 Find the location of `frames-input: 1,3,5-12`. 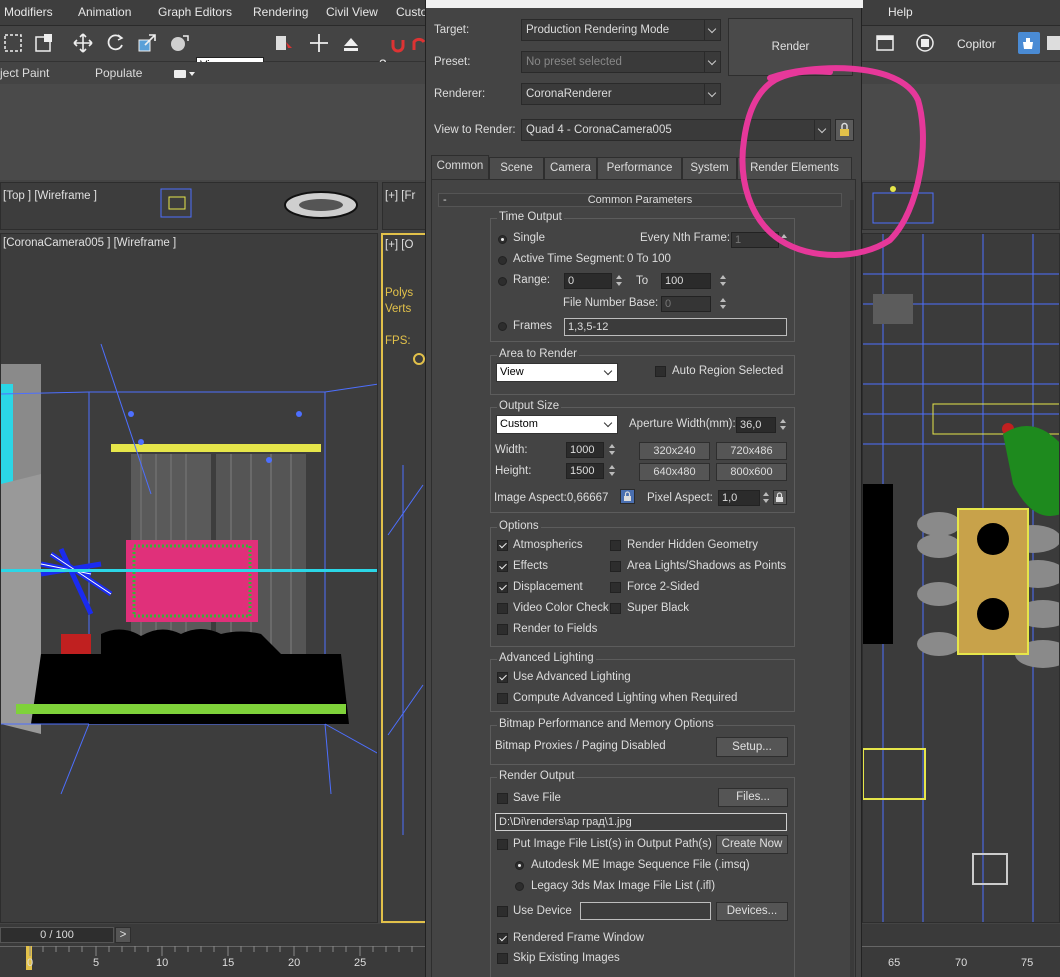

frames-input: 1,3,5-12 is located at coordinates (675, 327).